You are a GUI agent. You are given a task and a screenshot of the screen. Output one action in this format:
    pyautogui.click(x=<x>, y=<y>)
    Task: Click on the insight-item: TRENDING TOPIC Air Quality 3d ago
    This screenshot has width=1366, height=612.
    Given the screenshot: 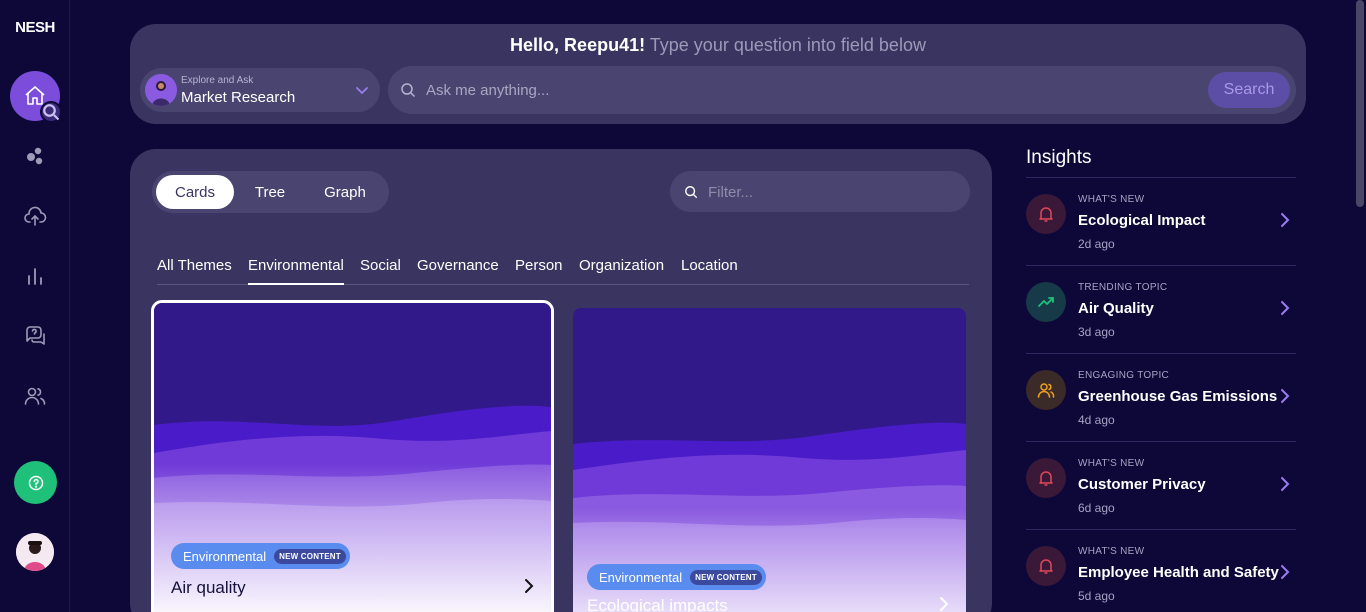 What is the action you would take?
    pyautogui.click(x=1161, y=310)
    